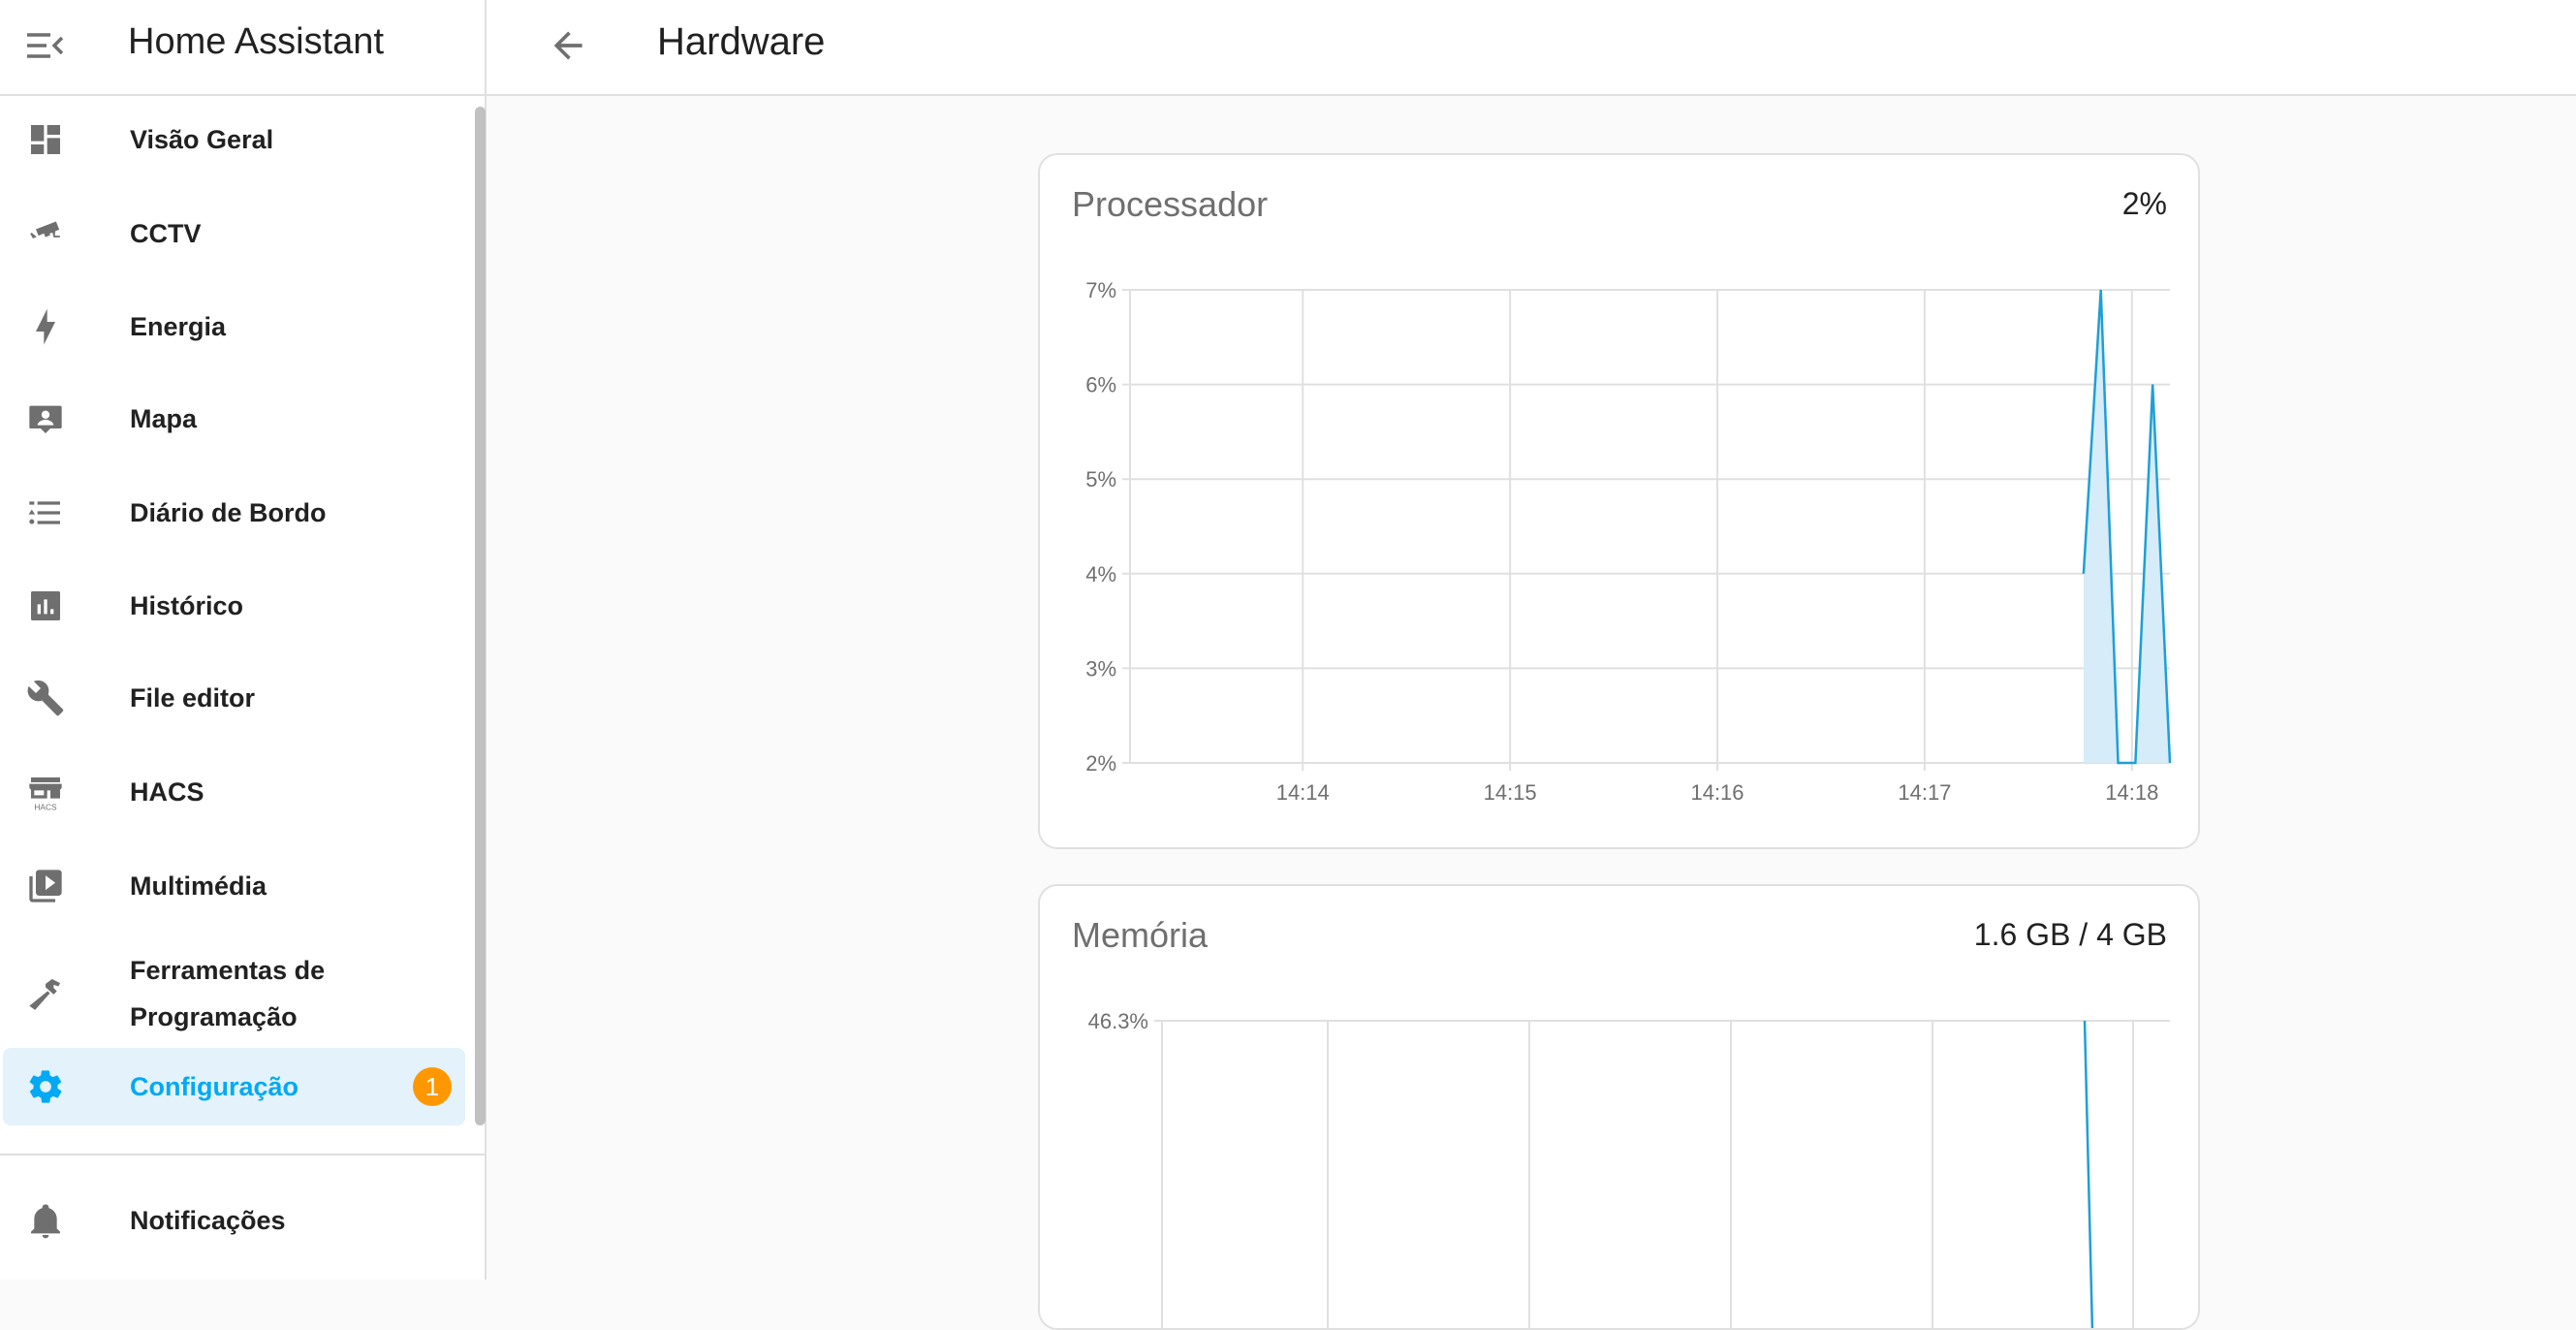  What do you see at coordinates (1531, 48) in the screenshot?
I see `top-bar: Hardware` at bounding box center [1531, 48].